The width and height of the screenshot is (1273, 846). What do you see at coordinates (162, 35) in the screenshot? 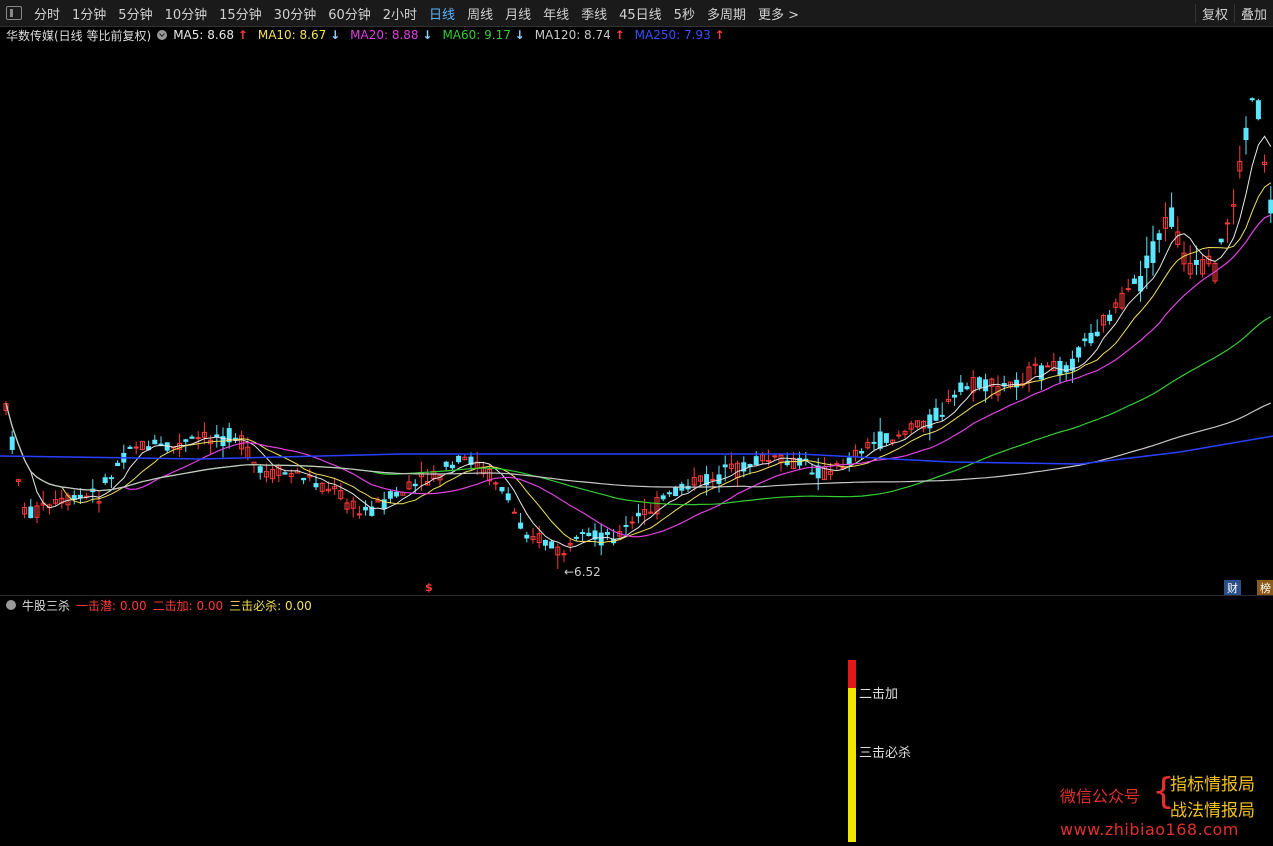
I see `settings-icon` at bounding box center [162, 35].